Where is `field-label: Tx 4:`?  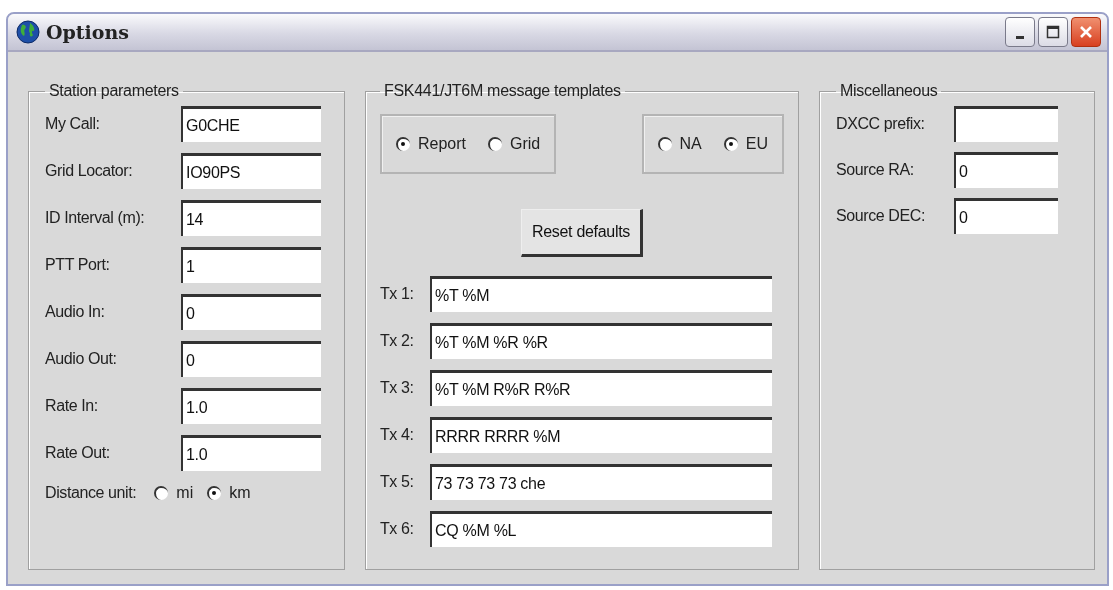 field-label: Tx 4: is located at coordinates (397, 435).